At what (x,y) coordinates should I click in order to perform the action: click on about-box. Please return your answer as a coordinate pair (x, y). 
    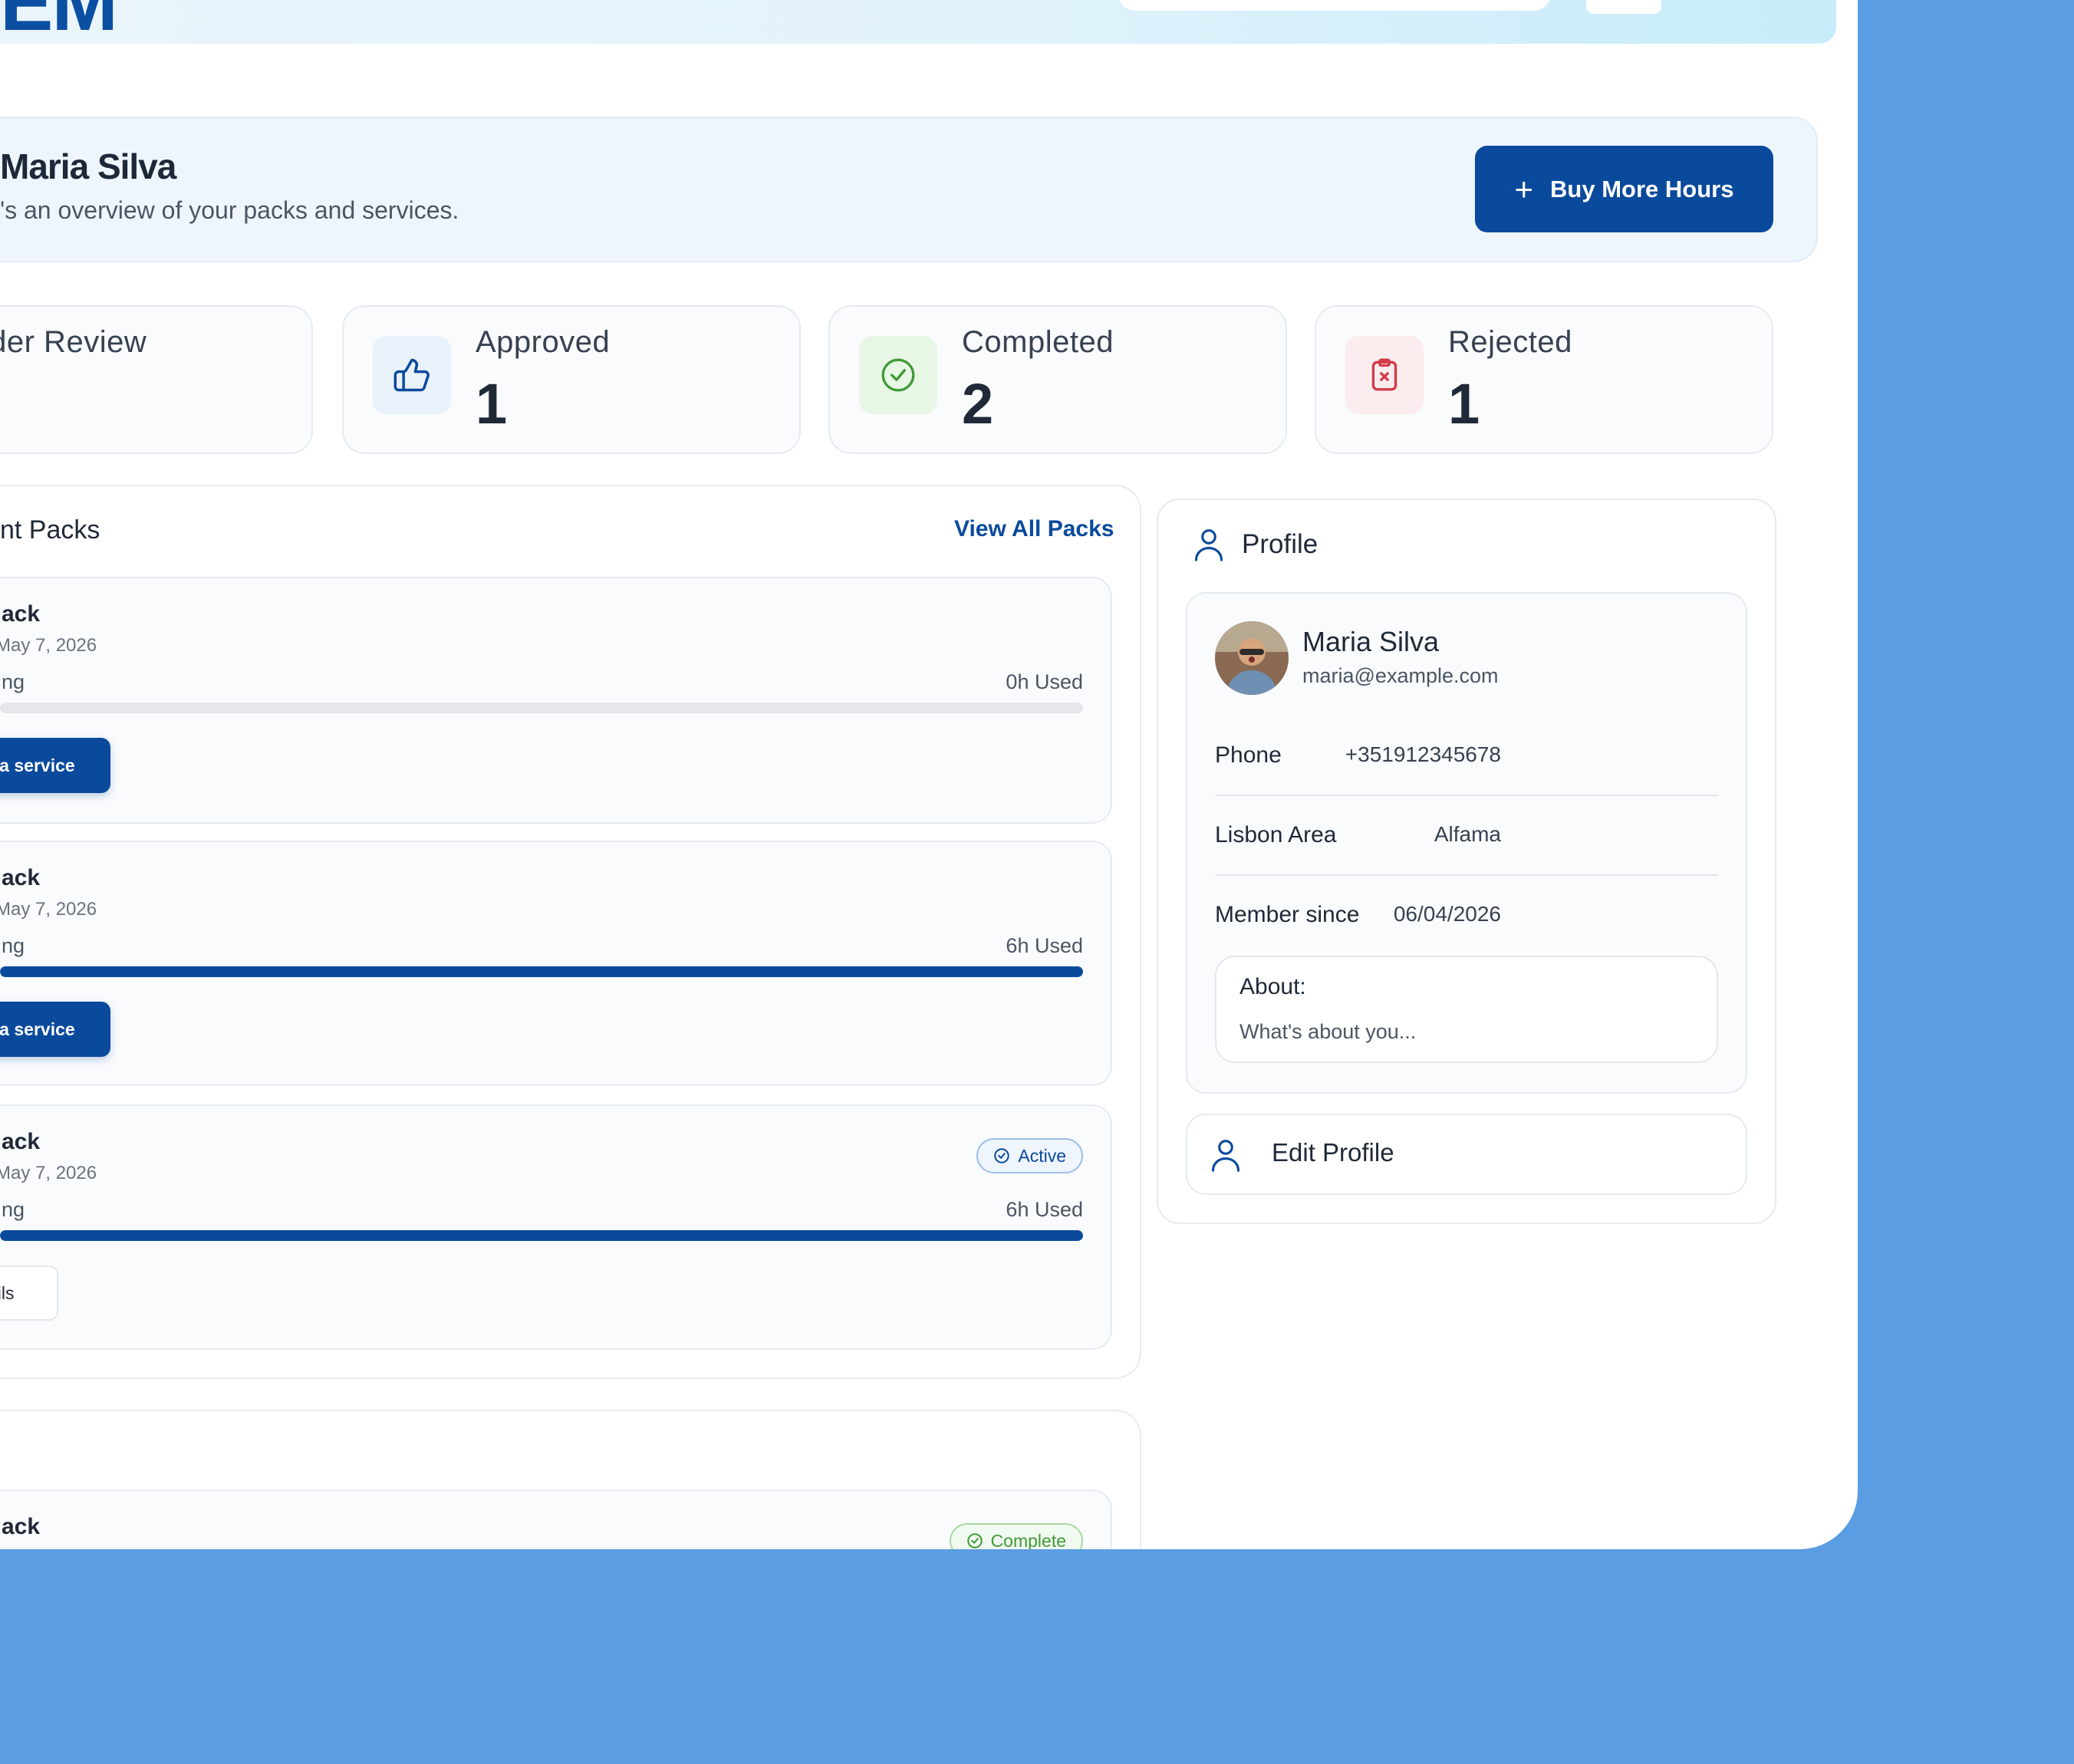
    Looking at the image, I should click on (1466, 1009).